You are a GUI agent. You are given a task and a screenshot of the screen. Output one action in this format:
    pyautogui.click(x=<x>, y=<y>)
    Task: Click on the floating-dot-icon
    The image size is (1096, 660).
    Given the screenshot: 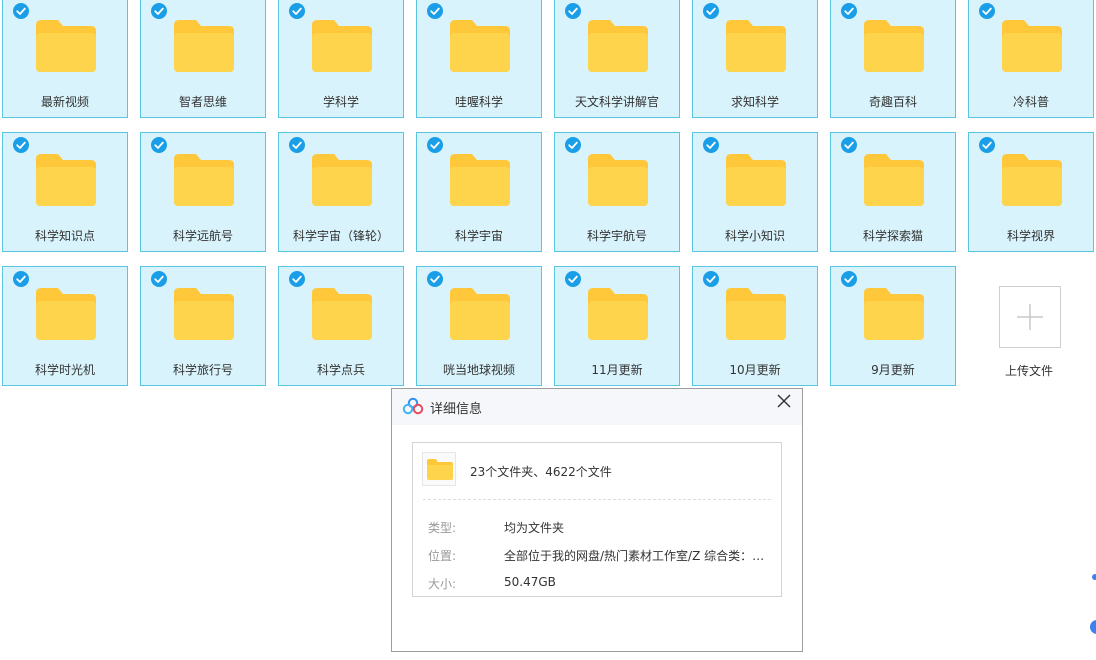 What is the action you would take?
    pyautogui.click(x=1094, y=577)
    